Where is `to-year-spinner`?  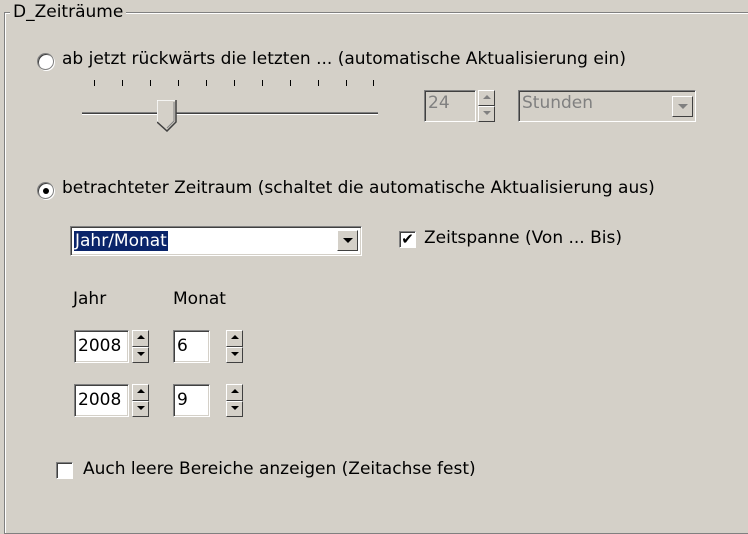 to-year-spinner is located at coordinates (140, 400).